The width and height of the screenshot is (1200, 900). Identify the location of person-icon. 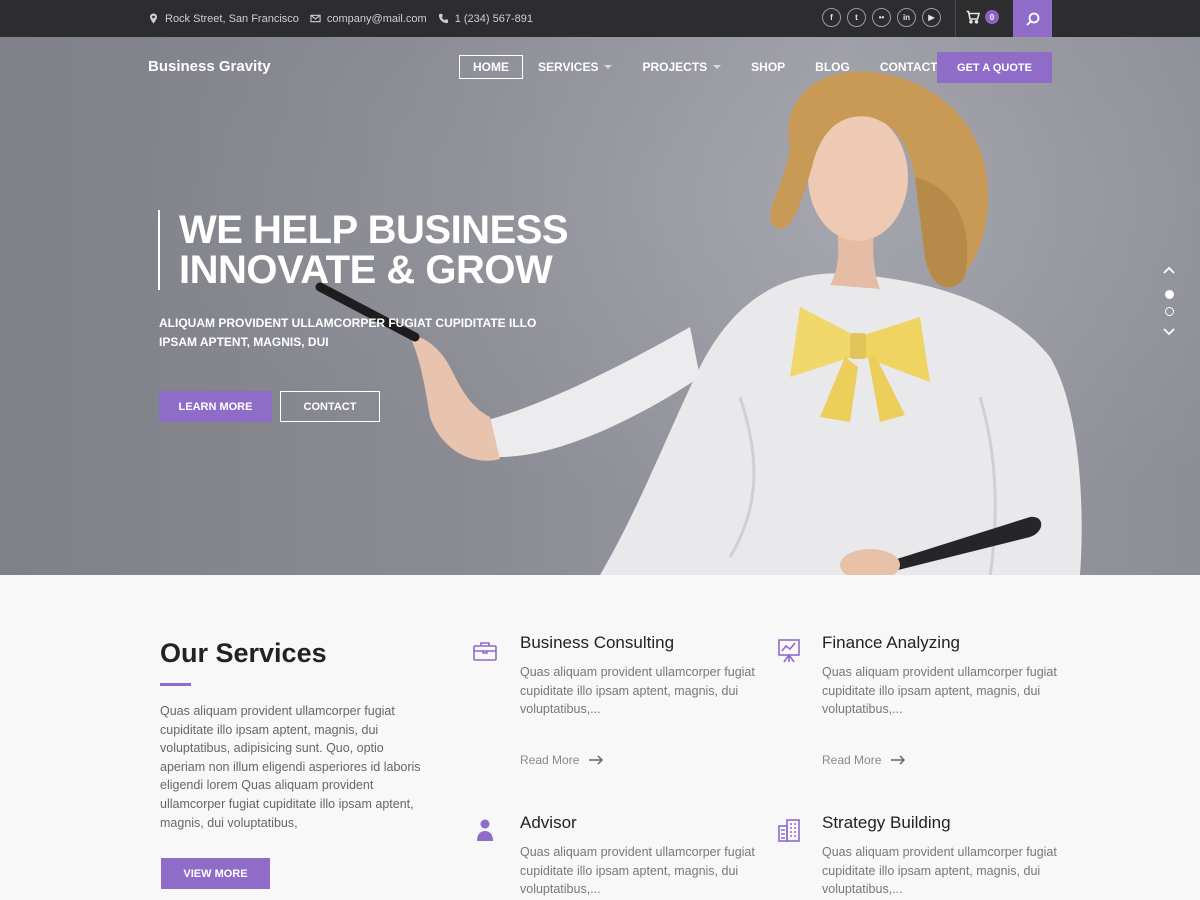
(485, 830).